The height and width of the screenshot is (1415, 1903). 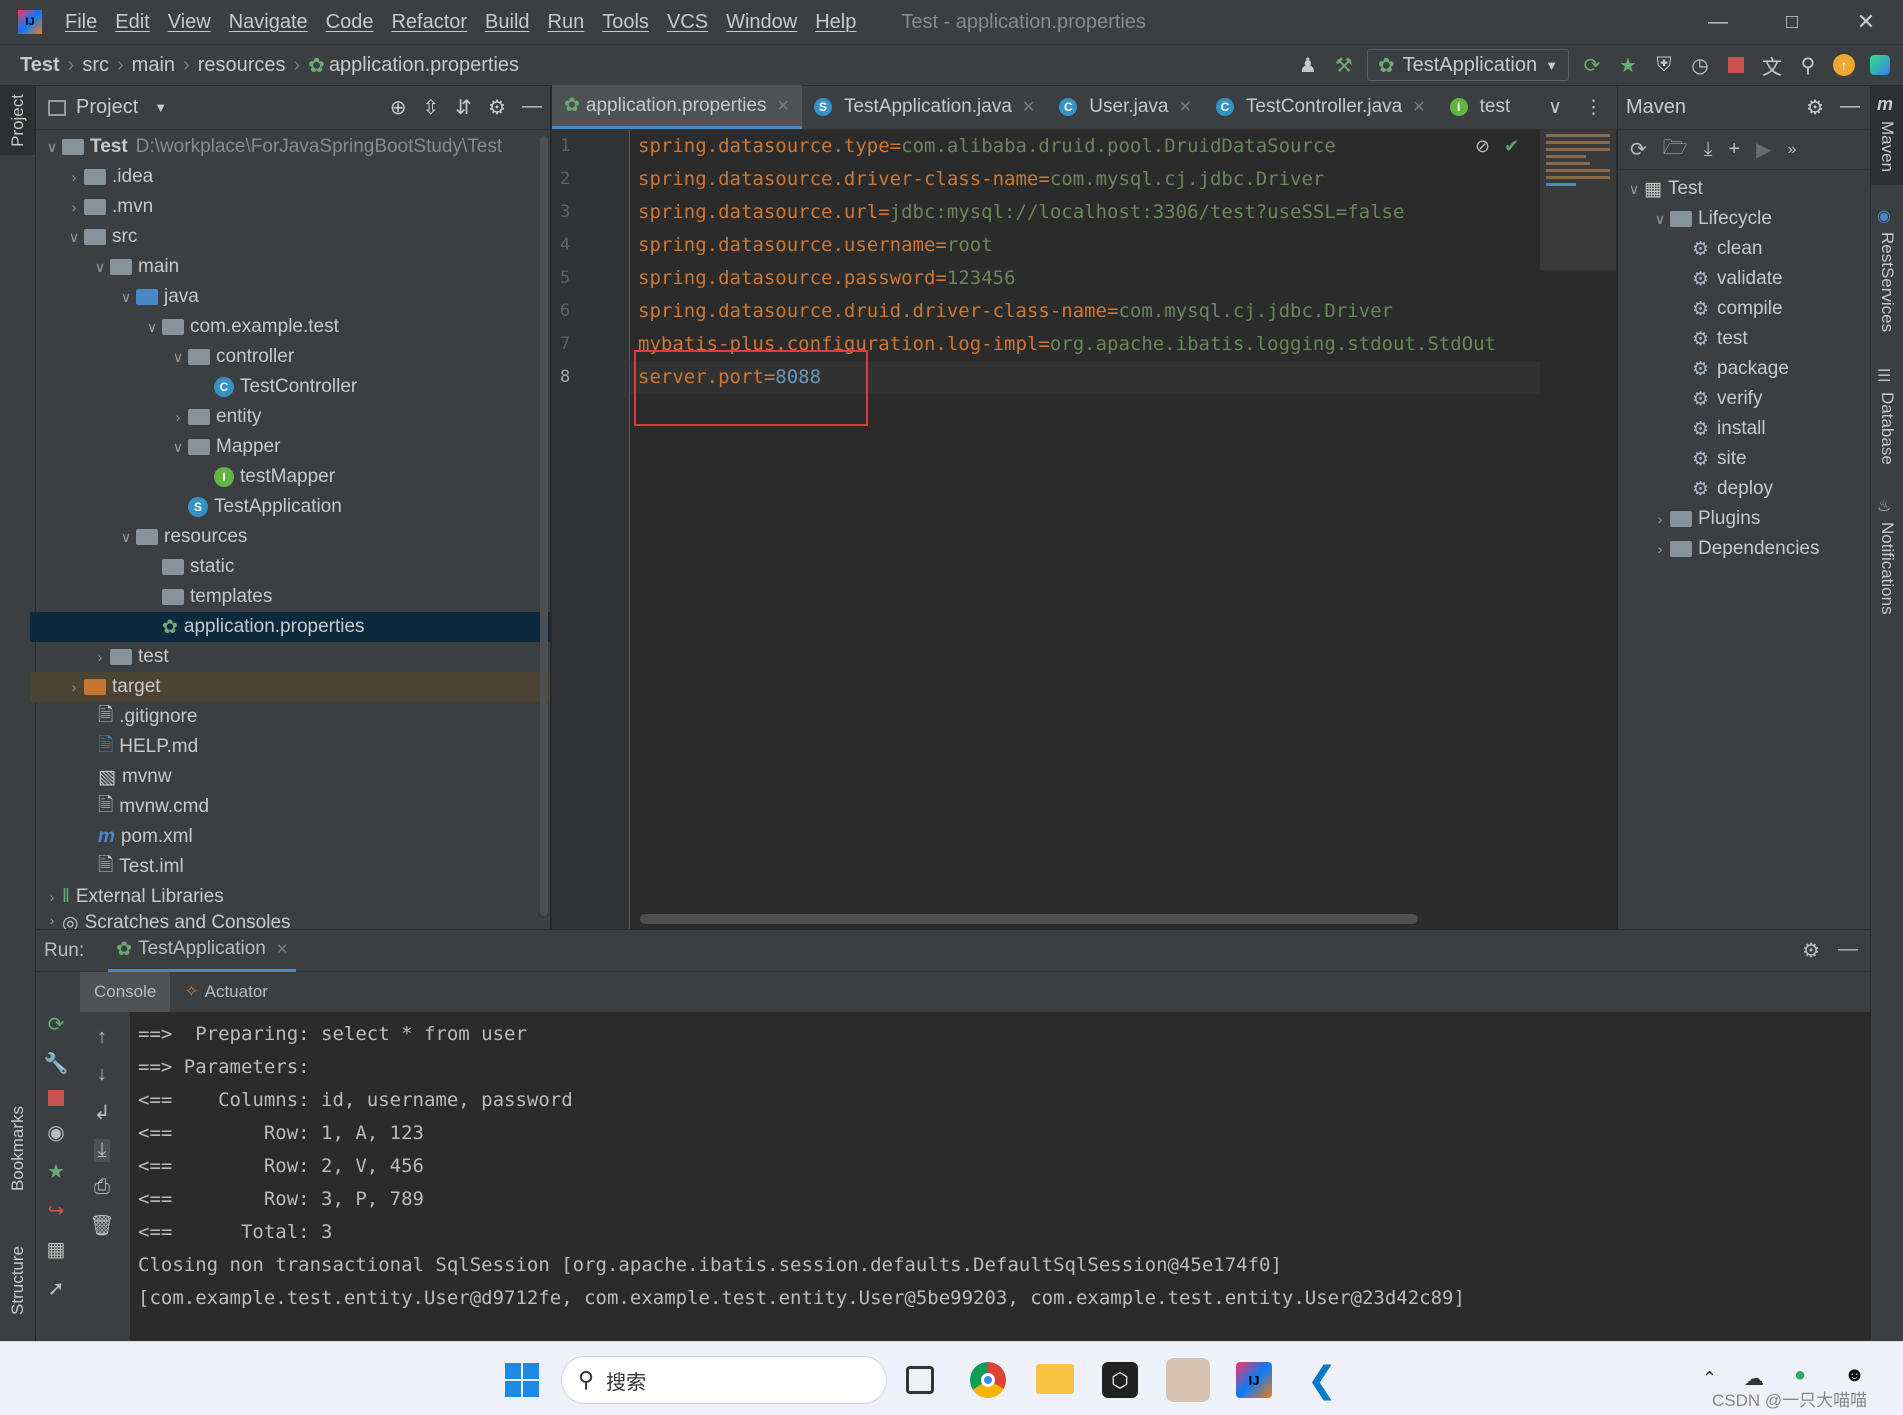 I want to click on maven-goal: ⚙ install, so click(x=1744, y=429).